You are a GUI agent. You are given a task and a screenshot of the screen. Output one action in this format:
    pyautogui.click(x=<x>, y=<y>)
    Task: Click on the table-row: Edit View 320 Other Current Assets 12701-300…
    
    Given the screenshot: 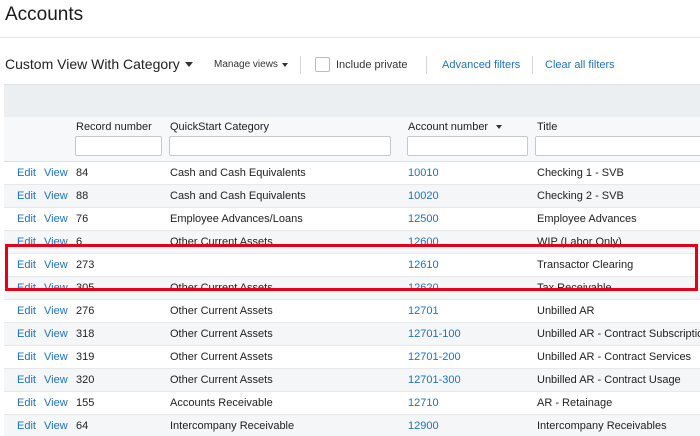 What is the action you would take?
    pyautogui.click(x=352, y=380)
    